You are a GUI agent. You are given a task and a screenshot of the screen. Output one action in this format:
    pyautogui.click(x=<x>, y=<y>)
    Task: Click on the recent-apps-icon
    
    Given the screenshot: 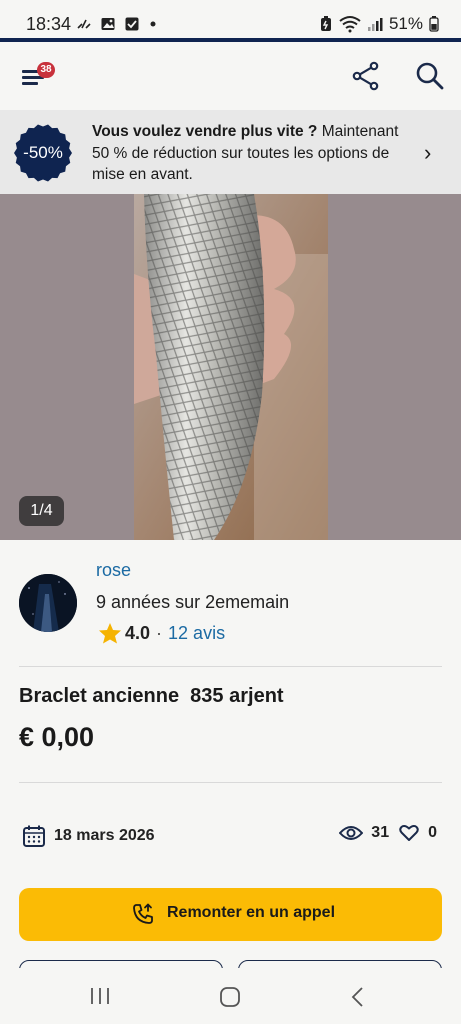 What is the action you would take?
    pyautogui.click(x=100, y=996)
    